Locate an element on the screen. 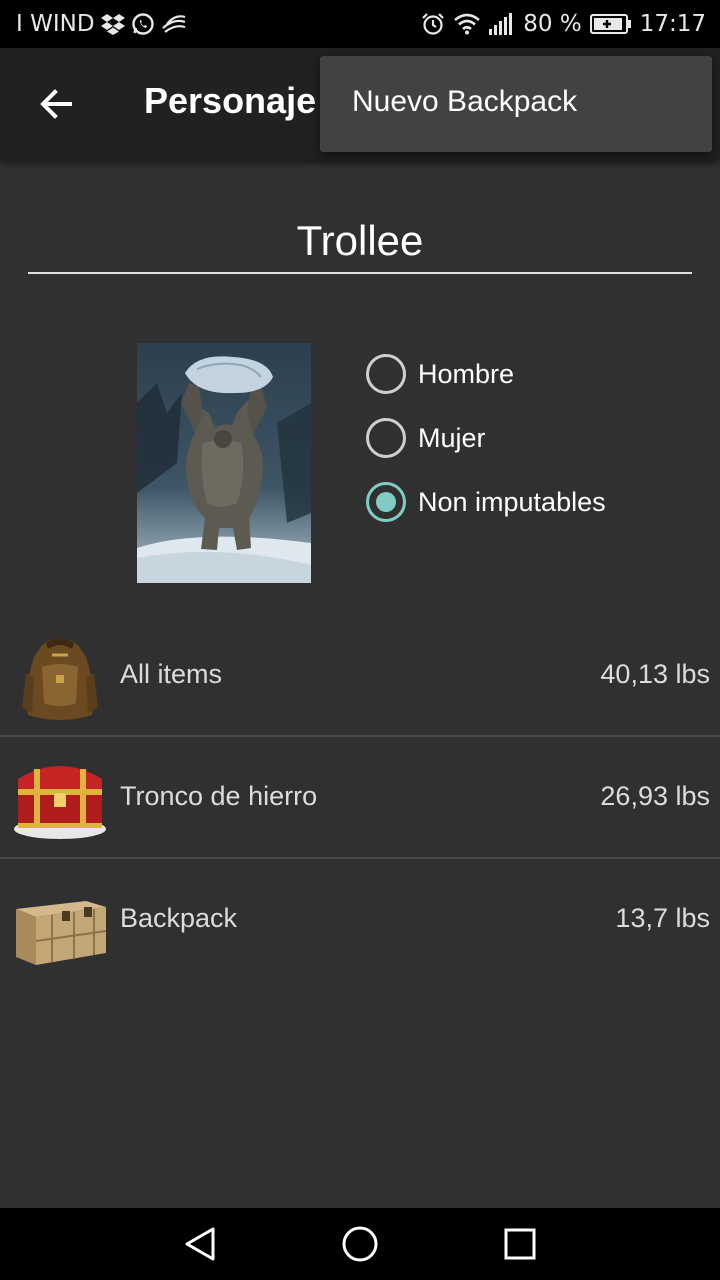 Image resolution: width=720 pixels, height=1280 pixels. nav-home-button is located at coordinates (360, 1244).